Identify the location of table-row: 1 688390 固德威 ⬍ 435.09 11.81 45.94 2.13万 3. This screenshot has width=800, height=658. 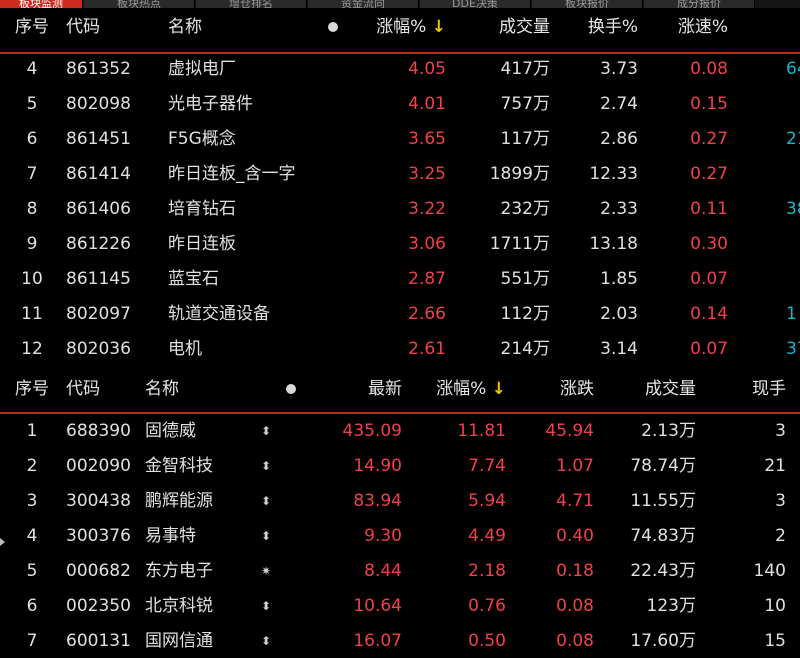
(400, 431).